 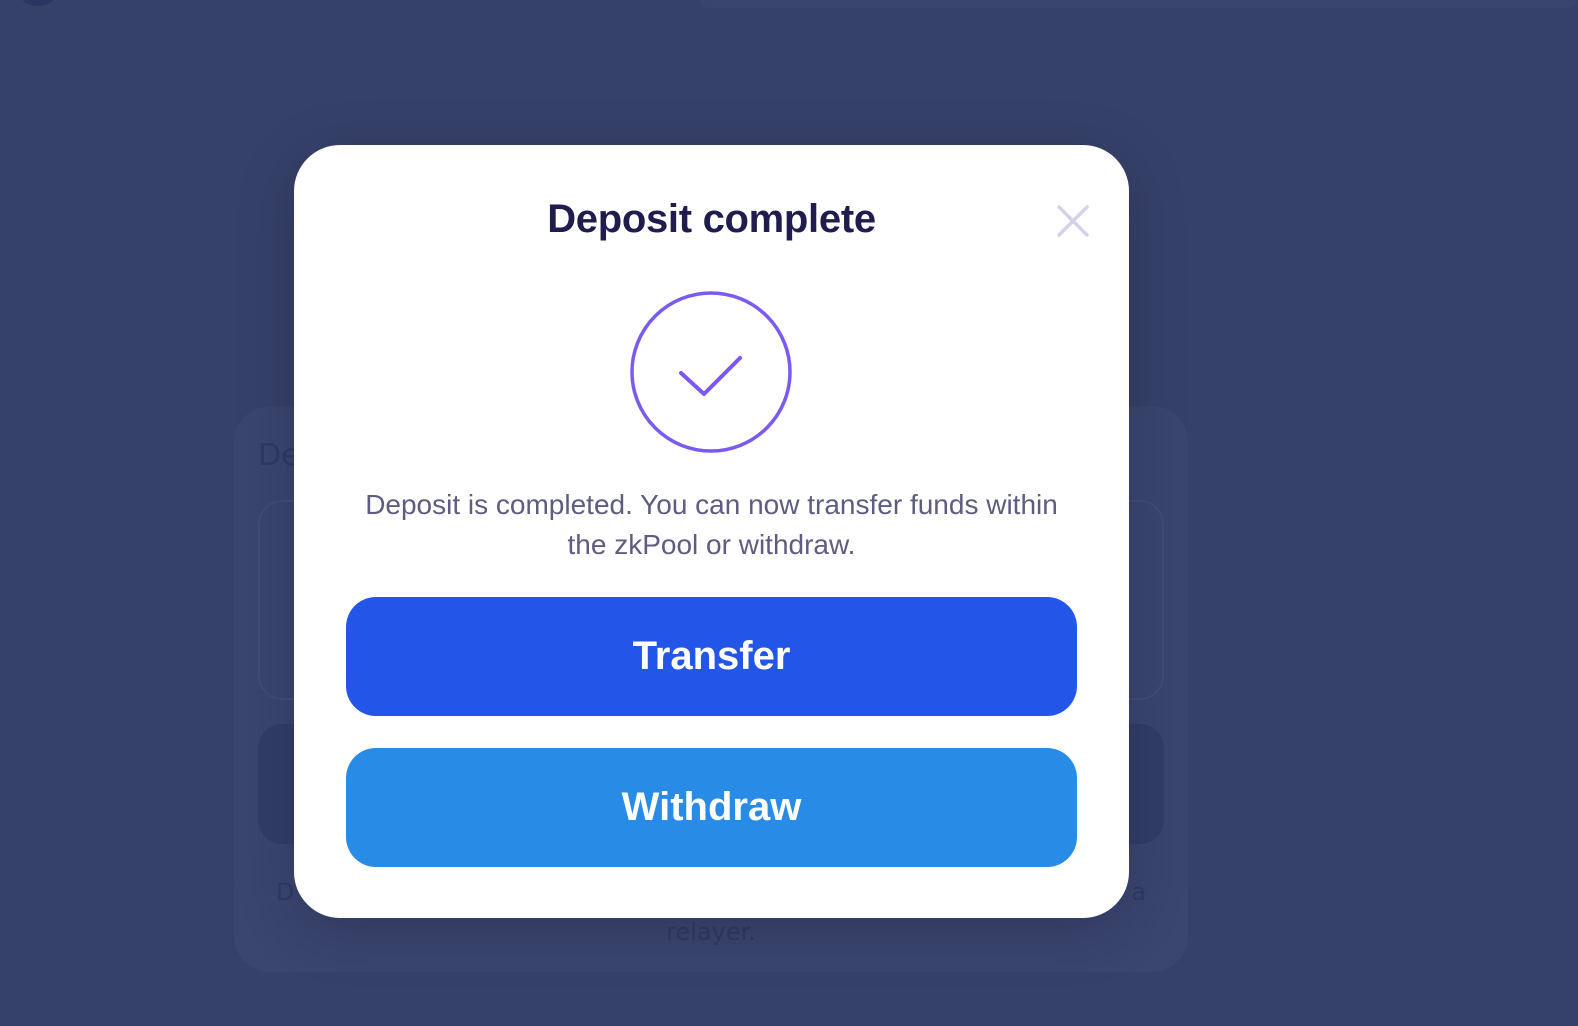 What do you see at coordinates (285, 892) in the screenshot?
I see `background-note-left: D` at bounding box center [285, 892].